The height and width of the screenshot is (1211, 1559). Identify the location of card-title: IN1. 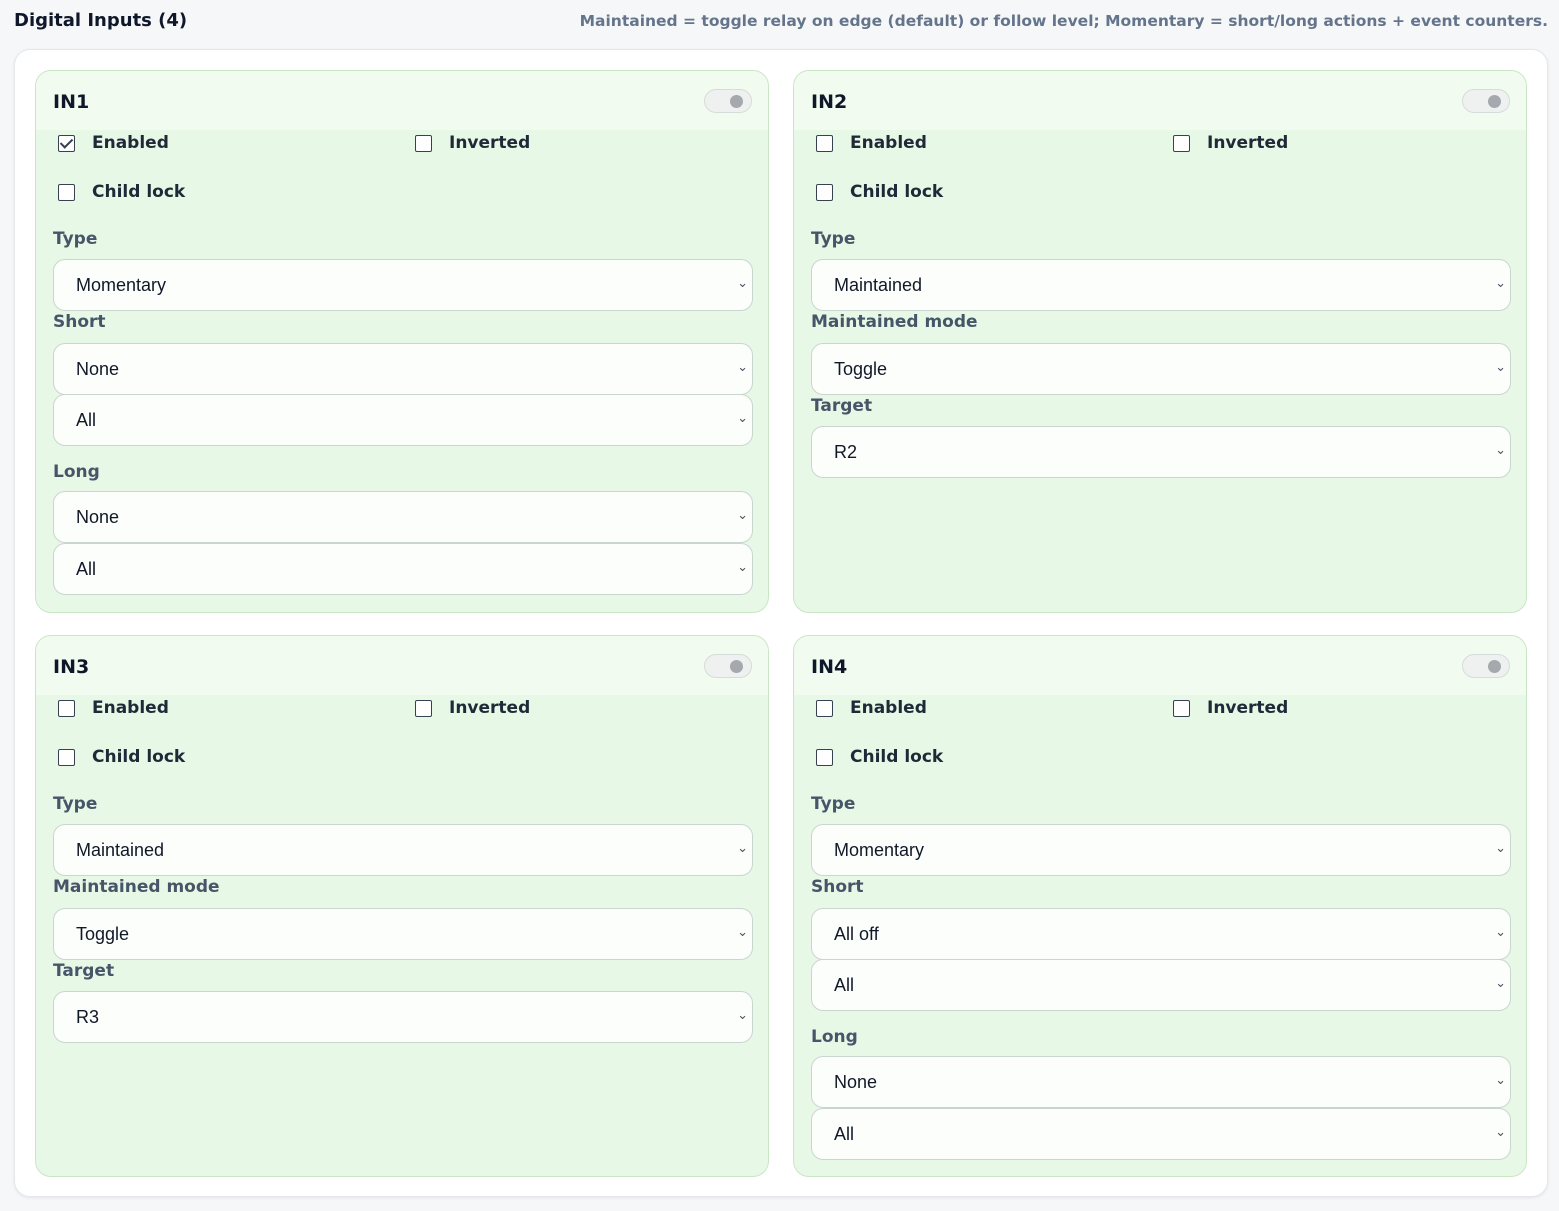
(71, 102).